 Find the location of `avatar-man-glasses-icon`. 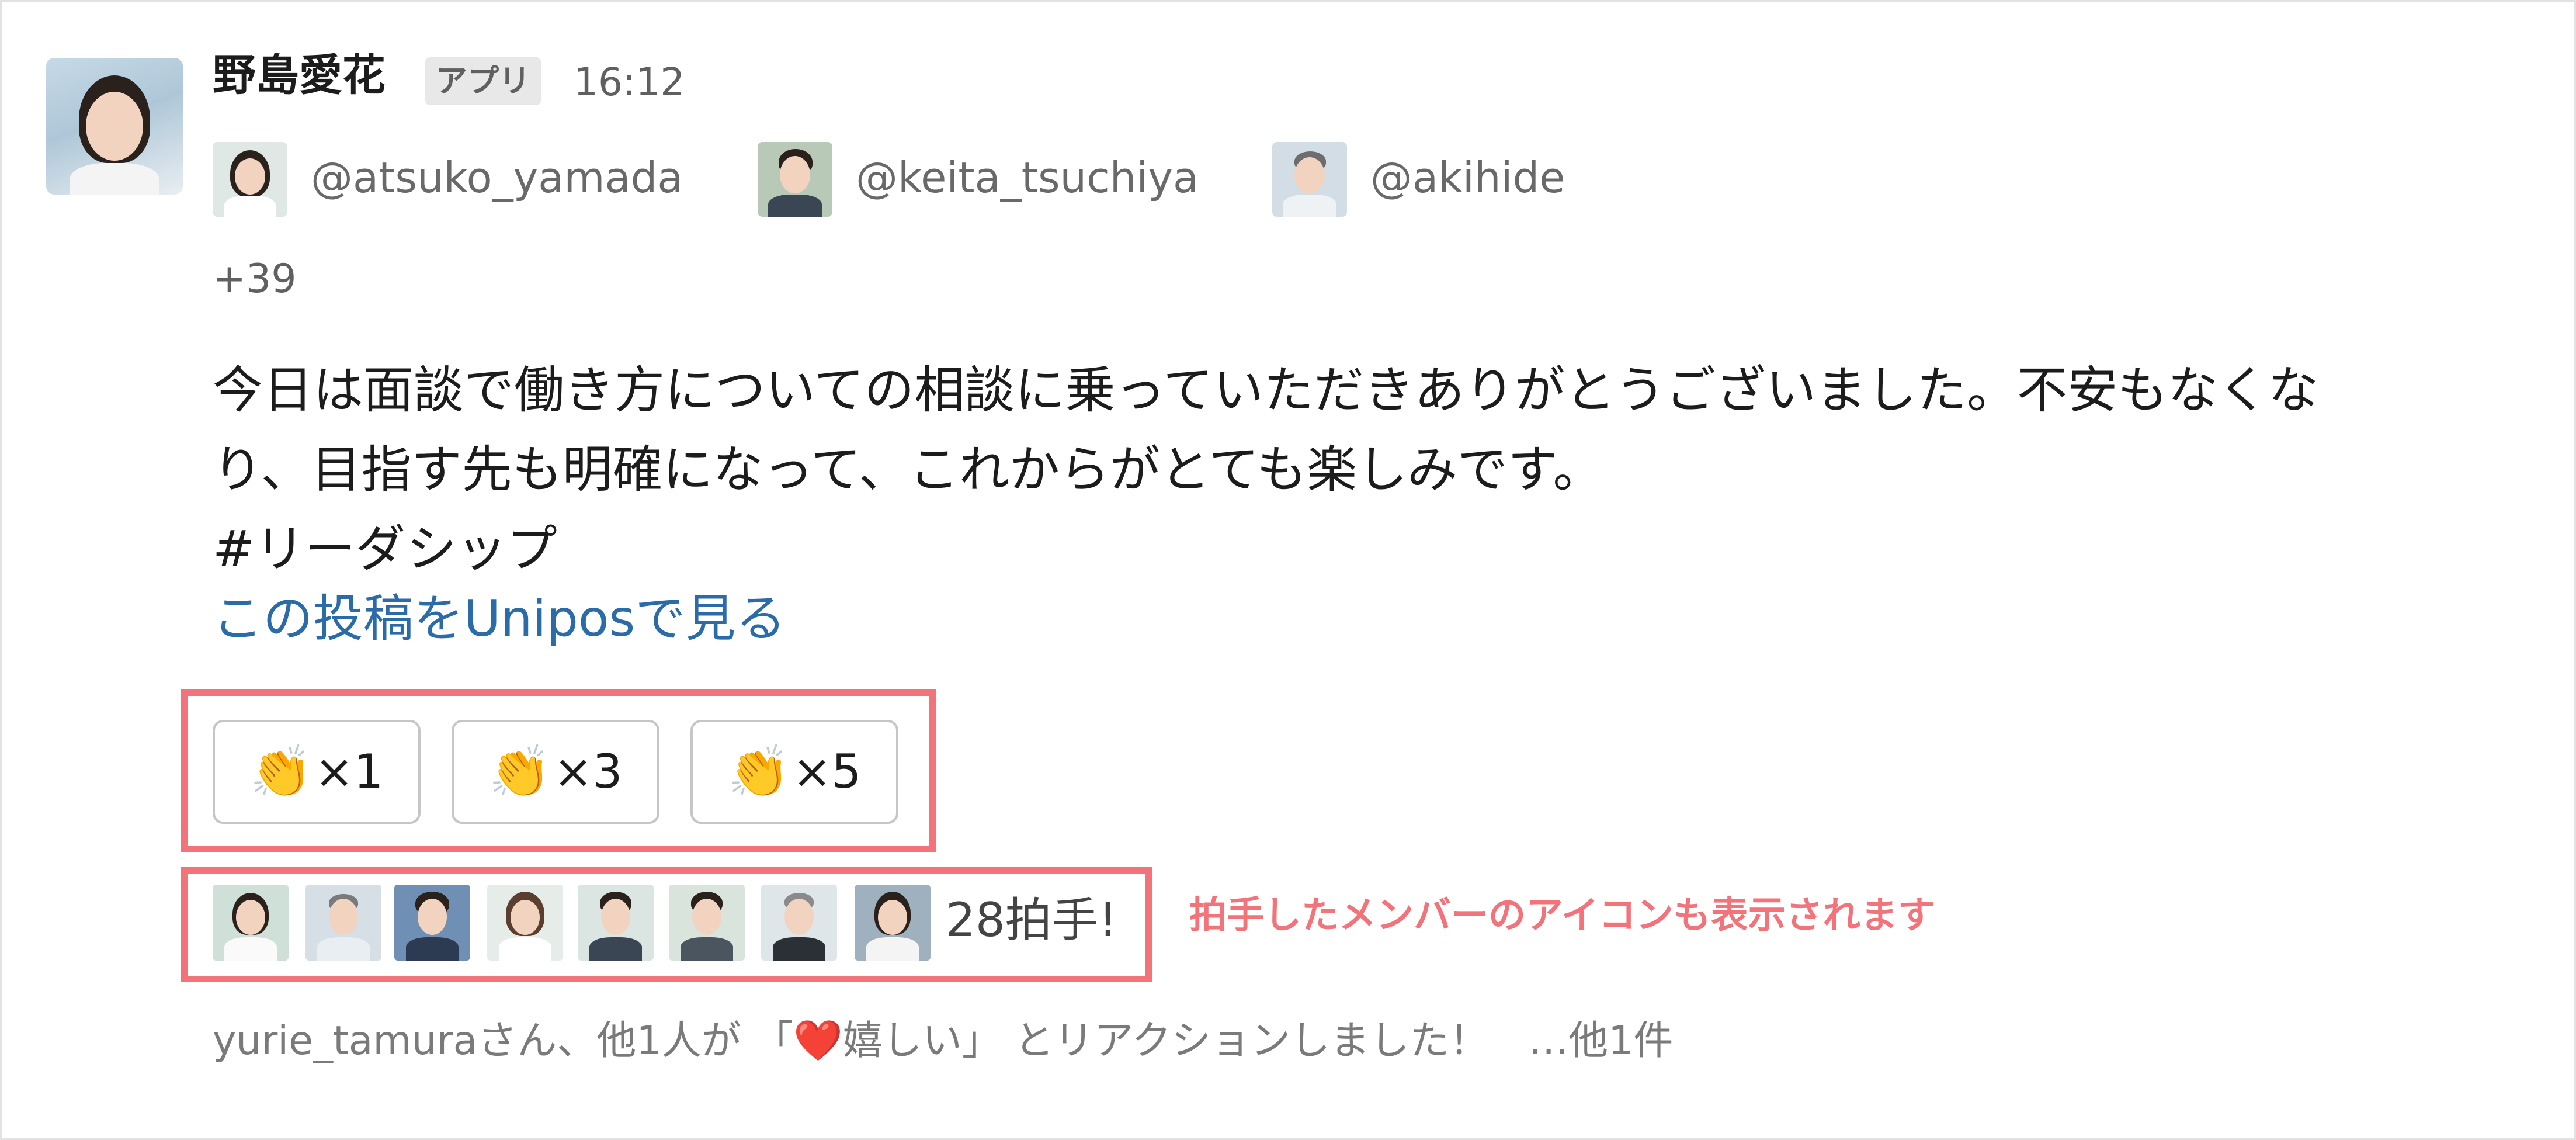

avatar-man-glasses-icon is located at coordinates (1309, 180).